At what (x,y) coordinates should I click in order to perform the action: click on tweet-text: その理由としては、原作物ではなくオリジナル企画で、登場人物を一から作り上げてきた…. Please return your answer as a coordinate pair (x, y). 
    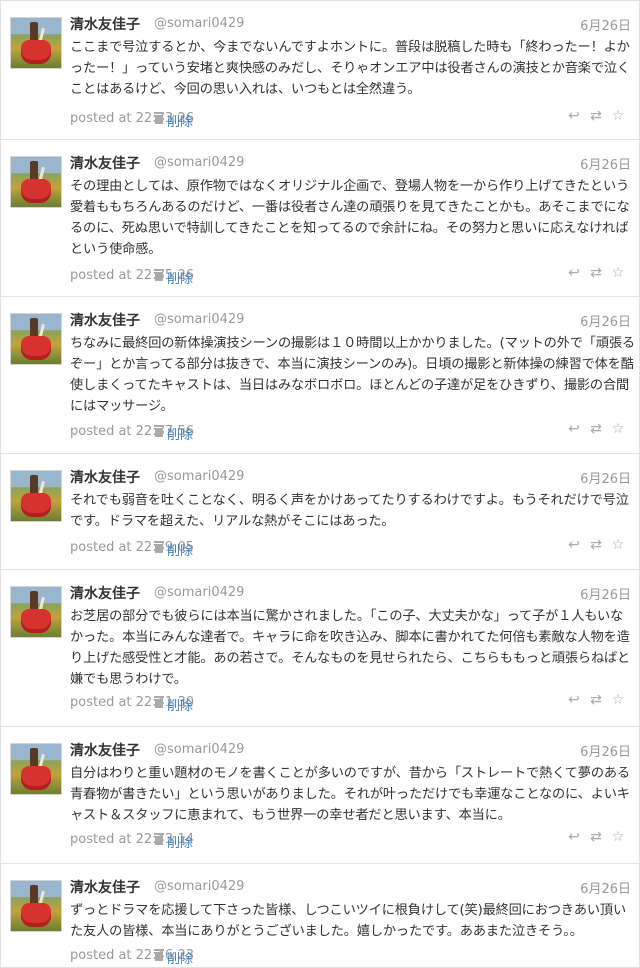
    Looking at the image, I should click on (350, 218).